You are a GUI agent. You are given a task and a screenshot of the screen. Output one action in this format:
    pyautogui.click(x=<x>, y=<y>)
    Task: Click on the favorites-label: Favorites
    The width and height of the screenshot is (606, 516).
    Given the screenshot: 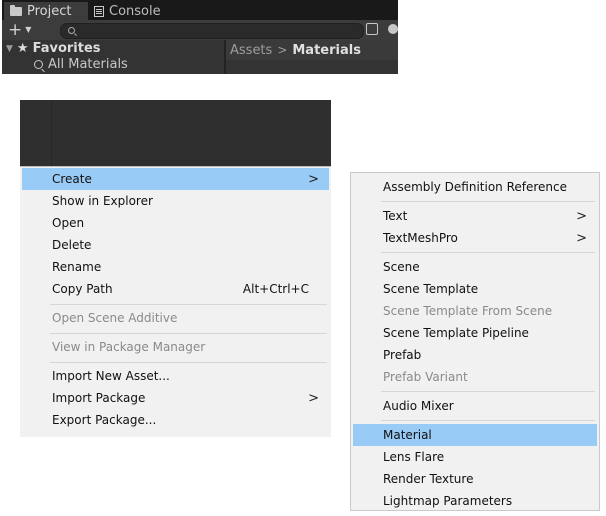 What is the action you would take?
    pyautogui.click(x=66, y=48)
    